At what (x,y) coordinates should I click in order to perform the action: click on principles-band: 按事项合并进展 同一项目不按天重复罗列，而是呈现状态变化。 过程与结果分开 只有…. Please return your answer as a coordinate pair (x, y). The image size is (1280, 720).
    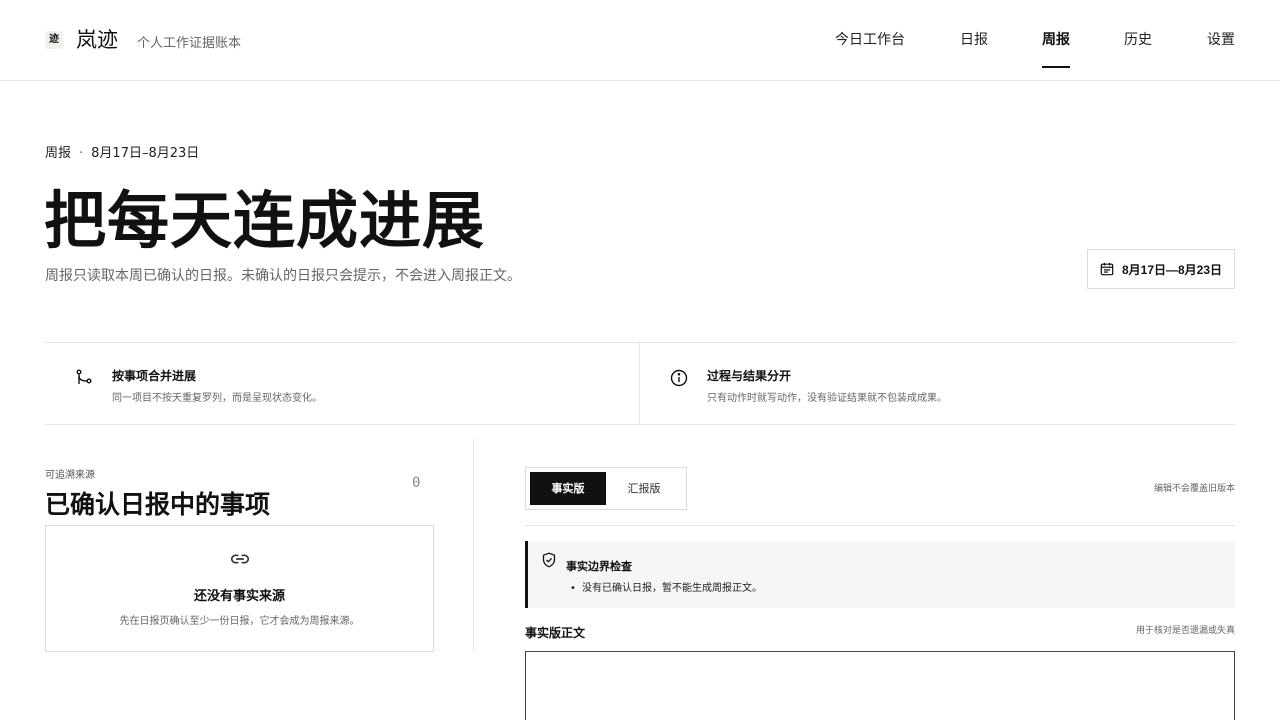
    Looking at the image, I should click on (640, 383).